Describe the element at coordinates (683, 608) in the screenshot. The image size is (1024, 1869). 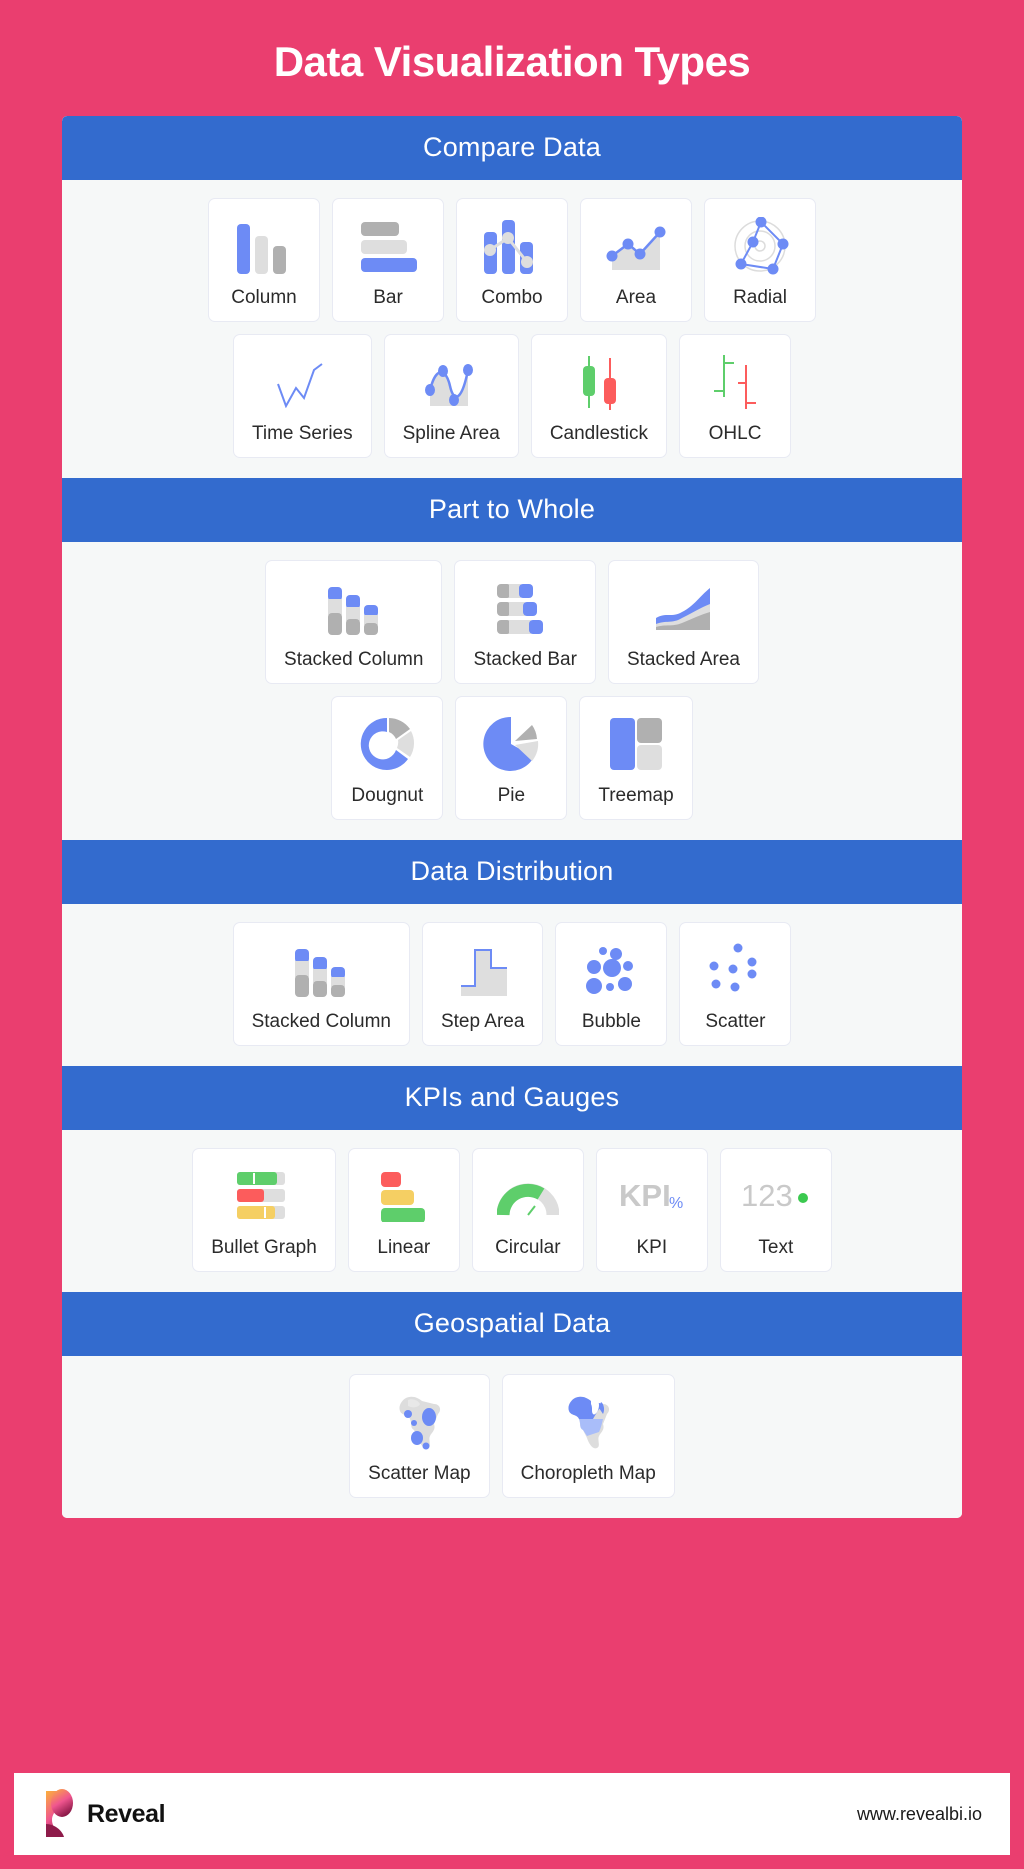
I see `stacked-area-chart-icon` at that location.